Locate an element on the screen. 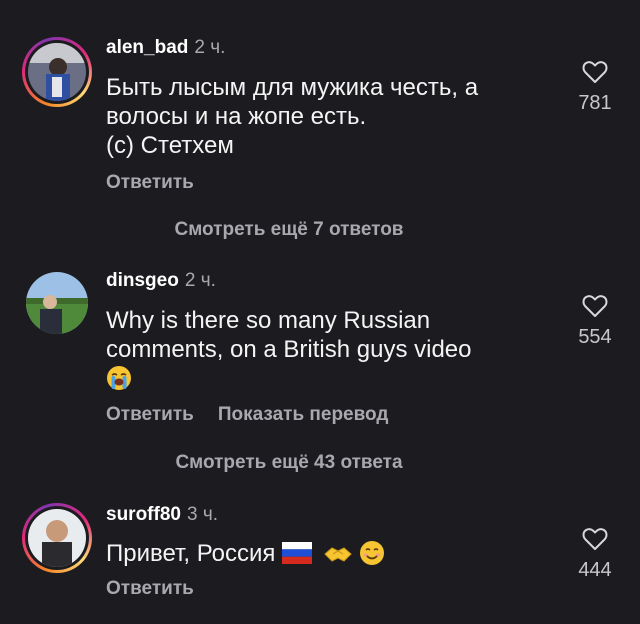  comment-text-line: comments, on a British guys video is located at coordinates (289, 349).